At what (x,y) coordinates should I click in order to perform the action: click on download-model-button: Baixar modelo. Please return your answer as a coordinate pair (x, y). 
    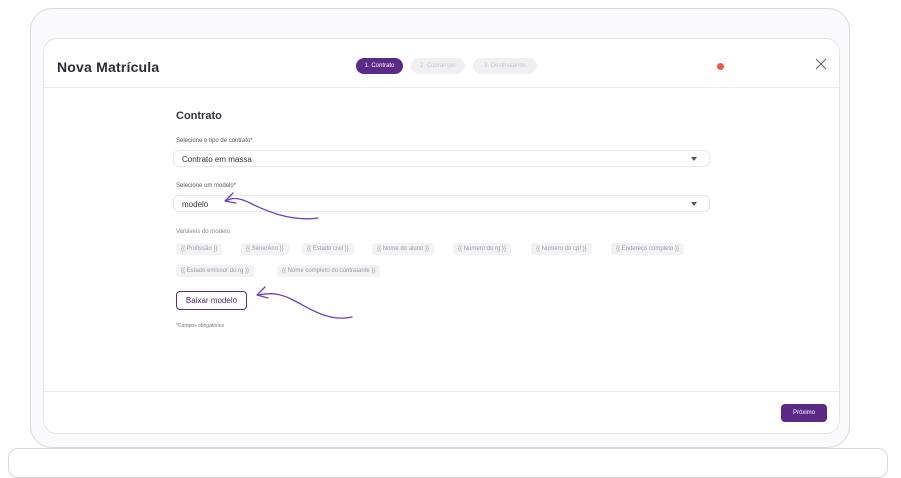
    Looking at the image, I should click on (211, 300).